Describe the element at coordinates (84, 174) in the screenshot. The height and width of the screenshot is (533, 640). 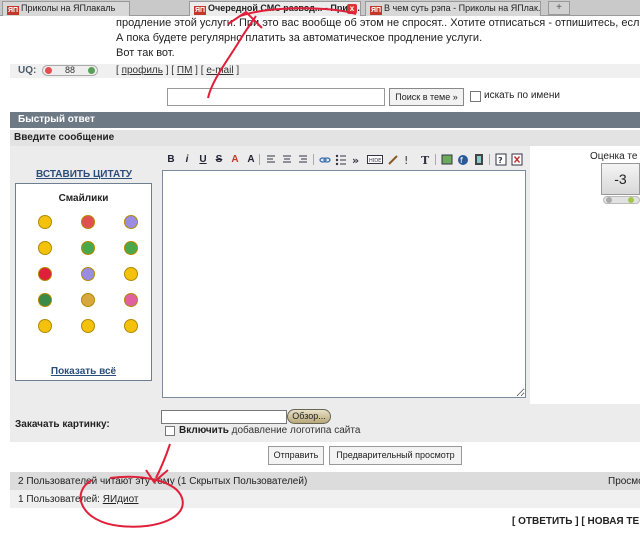
I see `insert-quote-link: ВСТАВИТЬ ЦИТАТУ` at that location.